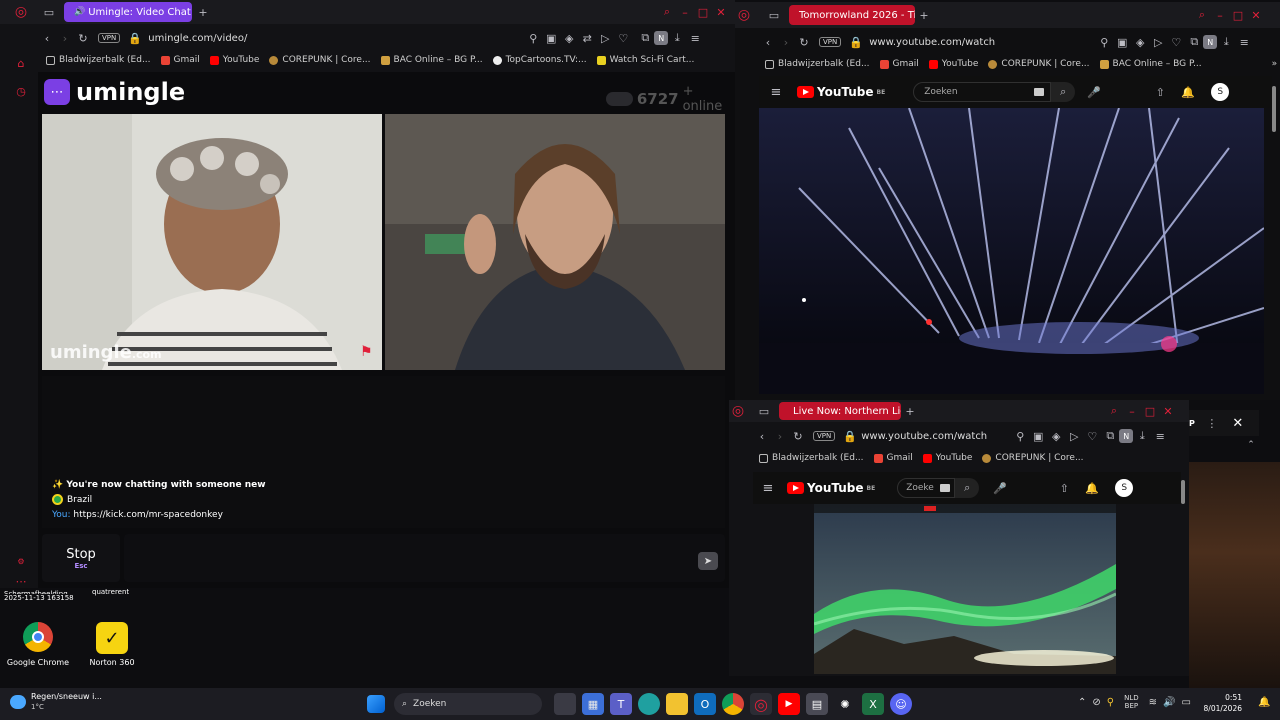 The height and width of the screenshot is (720, 1280). Describe the element at coordinates (1096, 702) in the screenshot. I see `tray-network-off-icon: ⊘` at that location.